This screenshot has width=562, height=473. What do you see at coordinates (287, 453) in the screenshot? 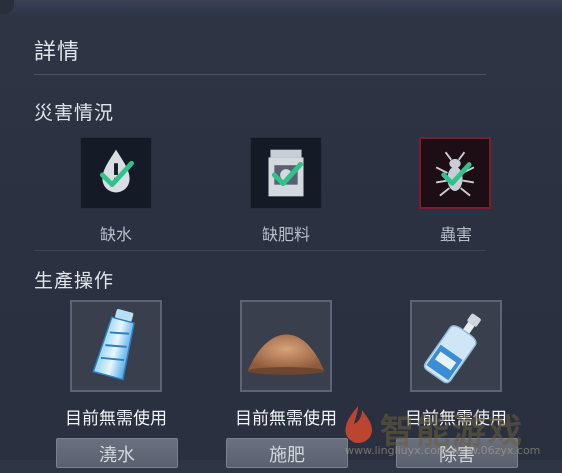
I see `fertilize-button: 施肥` at bounding box center [287, 453].